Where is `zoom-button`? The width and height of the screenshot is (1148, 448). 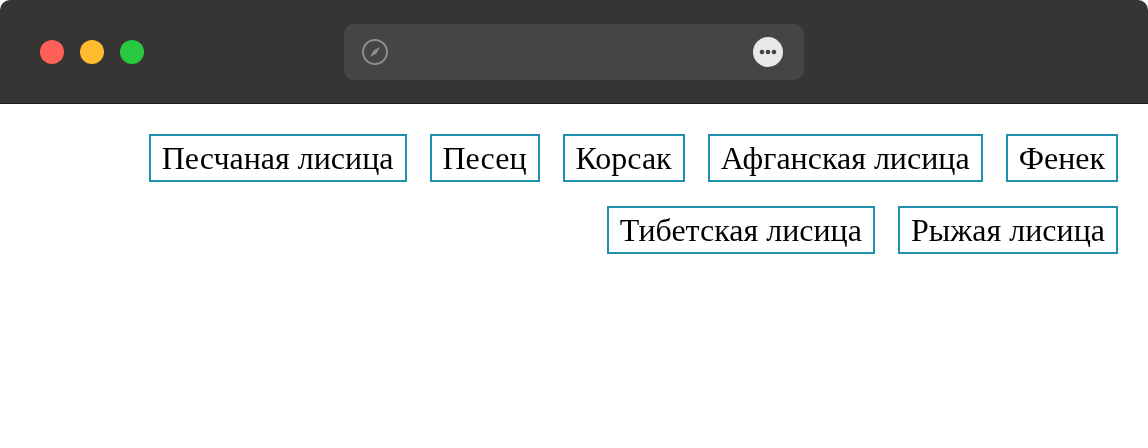
zoom-button is located at coordinates (132, 51).